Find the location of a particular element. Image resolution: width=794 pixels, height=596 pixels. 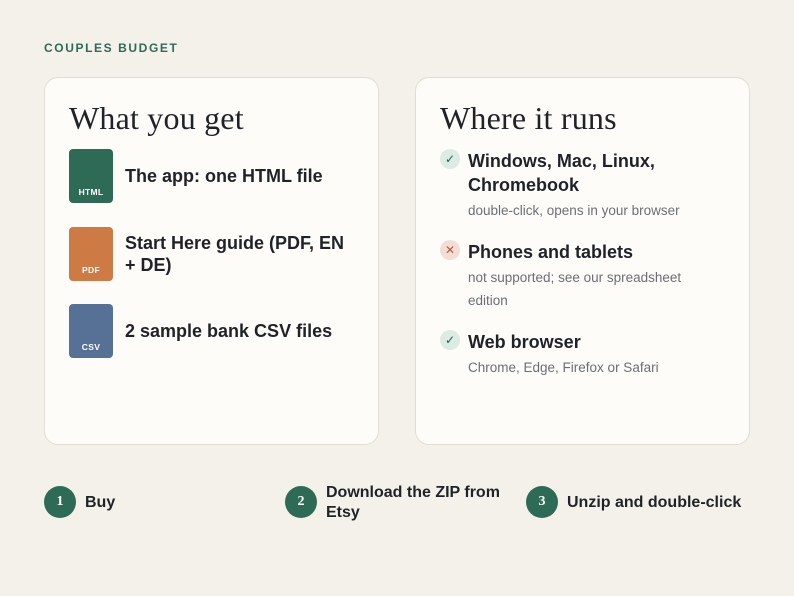

run-item-title: Web browser is located at coordinates (524, 342).